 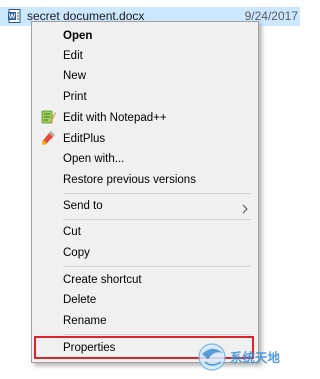 I want to click on editplus-icon, so click(x=48, y=138).